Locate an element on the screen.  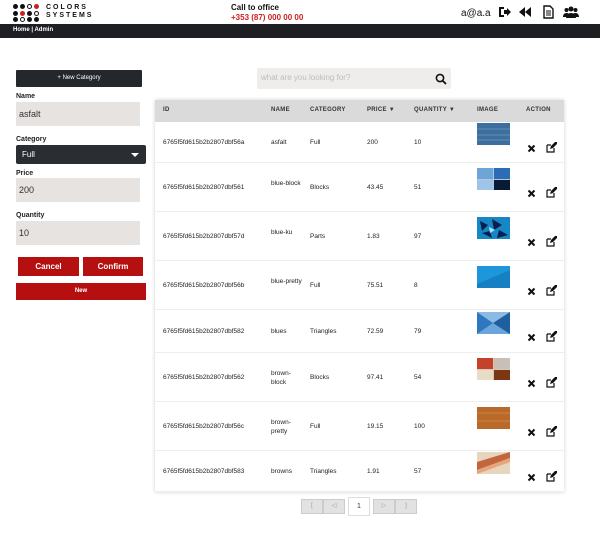
chevron-down-icon is located at coordinates (135, 155).